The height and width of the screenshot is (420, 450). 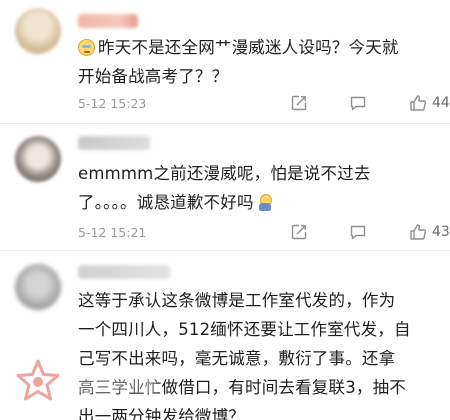 What do you see at coordinates (264, 104) in the screenshot?
I see `comment-meta: 5-12 15:23 447` at bounding box center [264, 104].